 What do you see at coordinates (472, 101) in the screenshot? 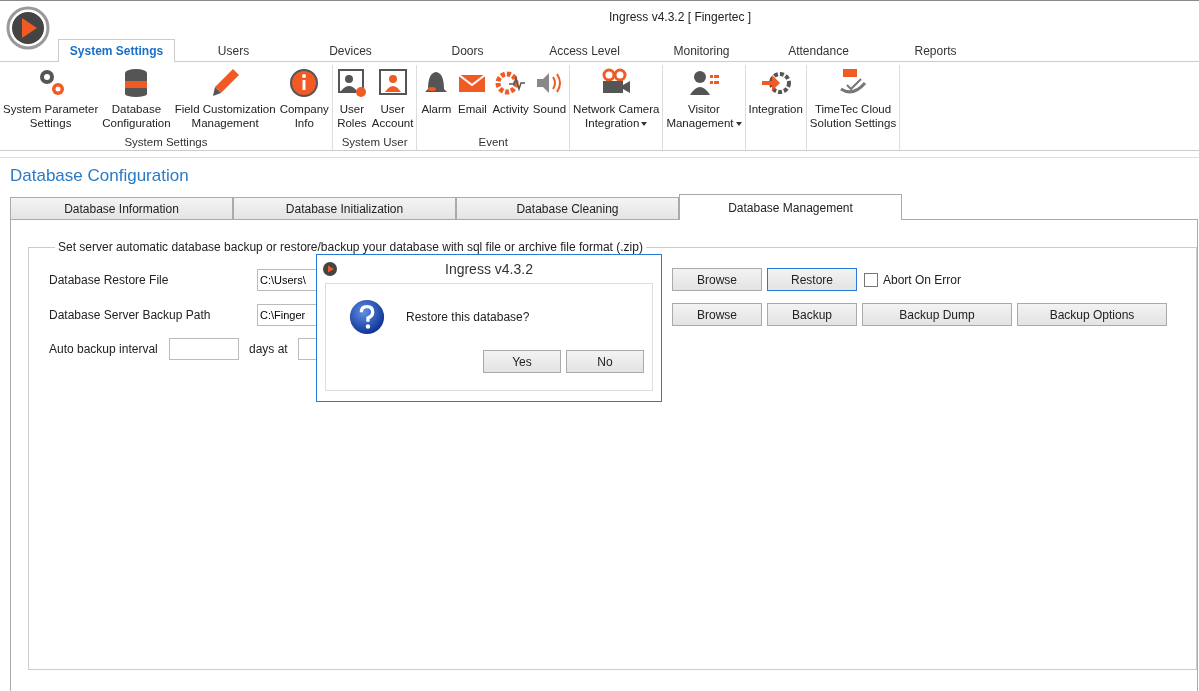
I see `ribbon-button: Email` at bounding box center [472, 101].